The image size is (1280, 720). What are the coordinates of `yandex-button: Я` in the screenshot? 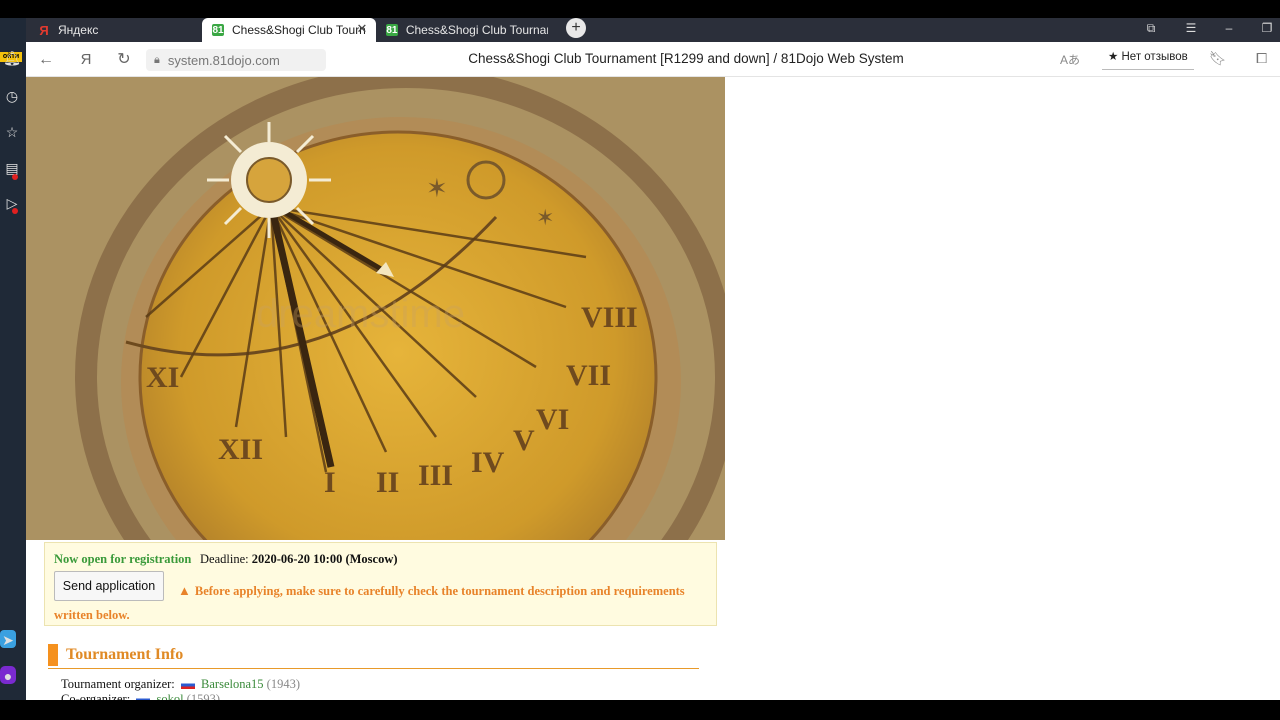 It's located at (86, 60).